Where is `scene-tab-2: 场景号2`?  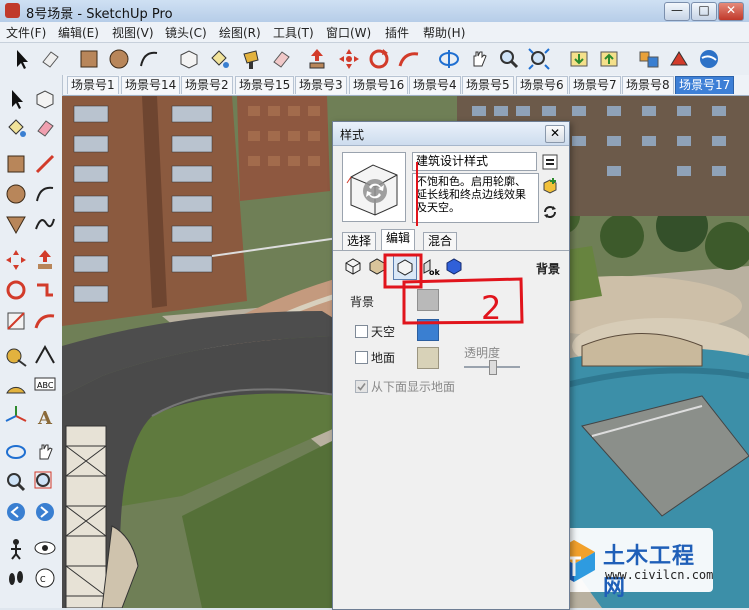
scene-tab-2: 场景号2 is located at coordinates (207, 85).